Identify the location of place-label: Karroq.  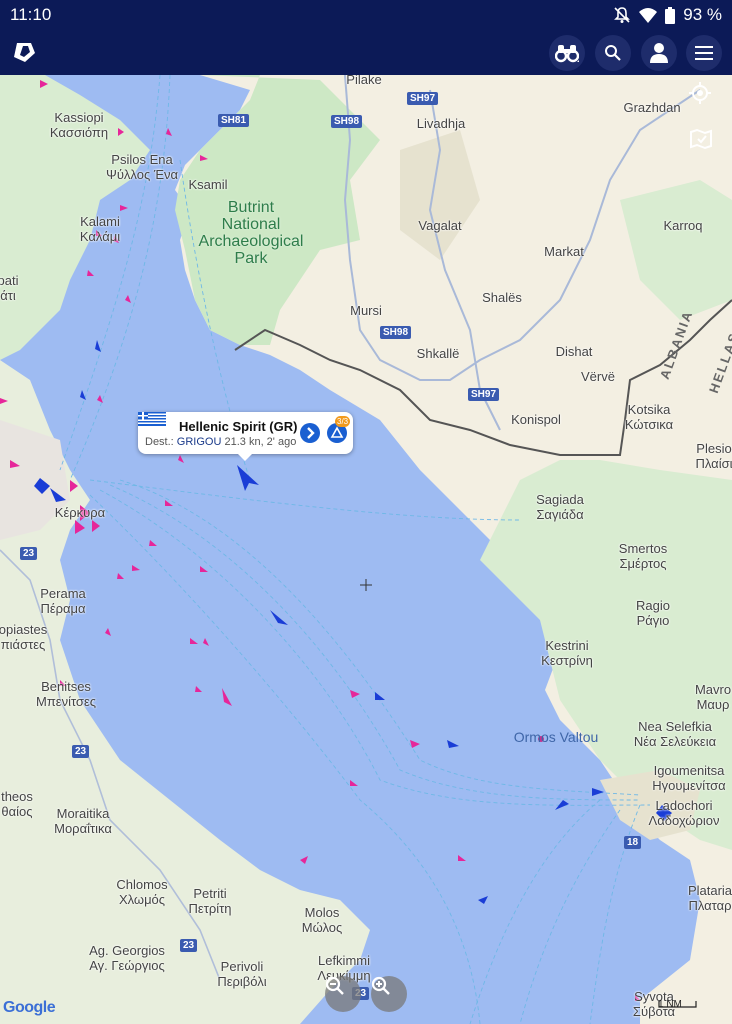
(683, 225).